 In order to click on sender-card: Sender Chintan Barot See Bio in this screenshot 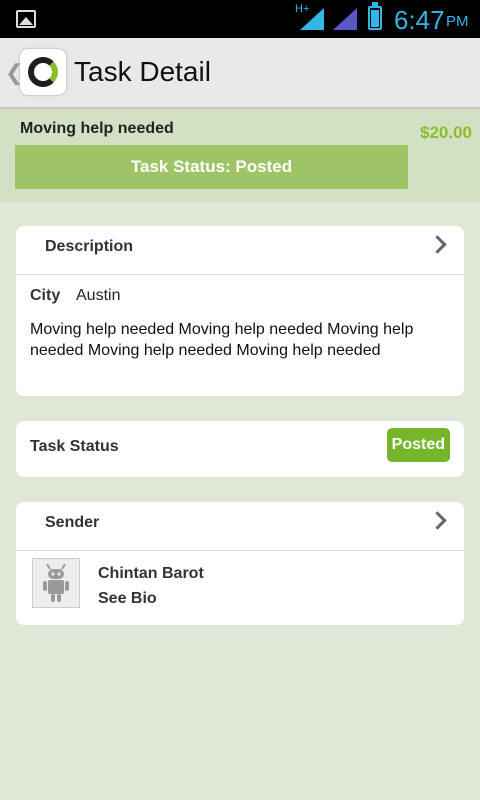, I will do `click(240, 563)`.